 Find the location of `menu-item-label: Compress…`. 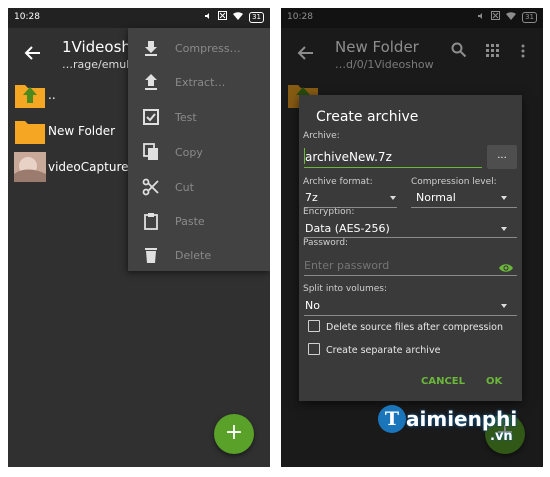

menu-item-label: Compress… is located at coordinates (208, 48).